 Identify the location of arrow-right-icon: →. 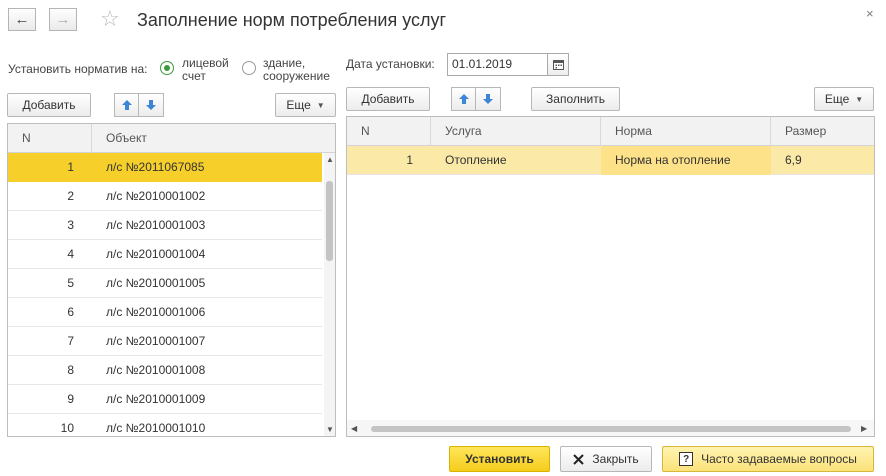
(63, 19).